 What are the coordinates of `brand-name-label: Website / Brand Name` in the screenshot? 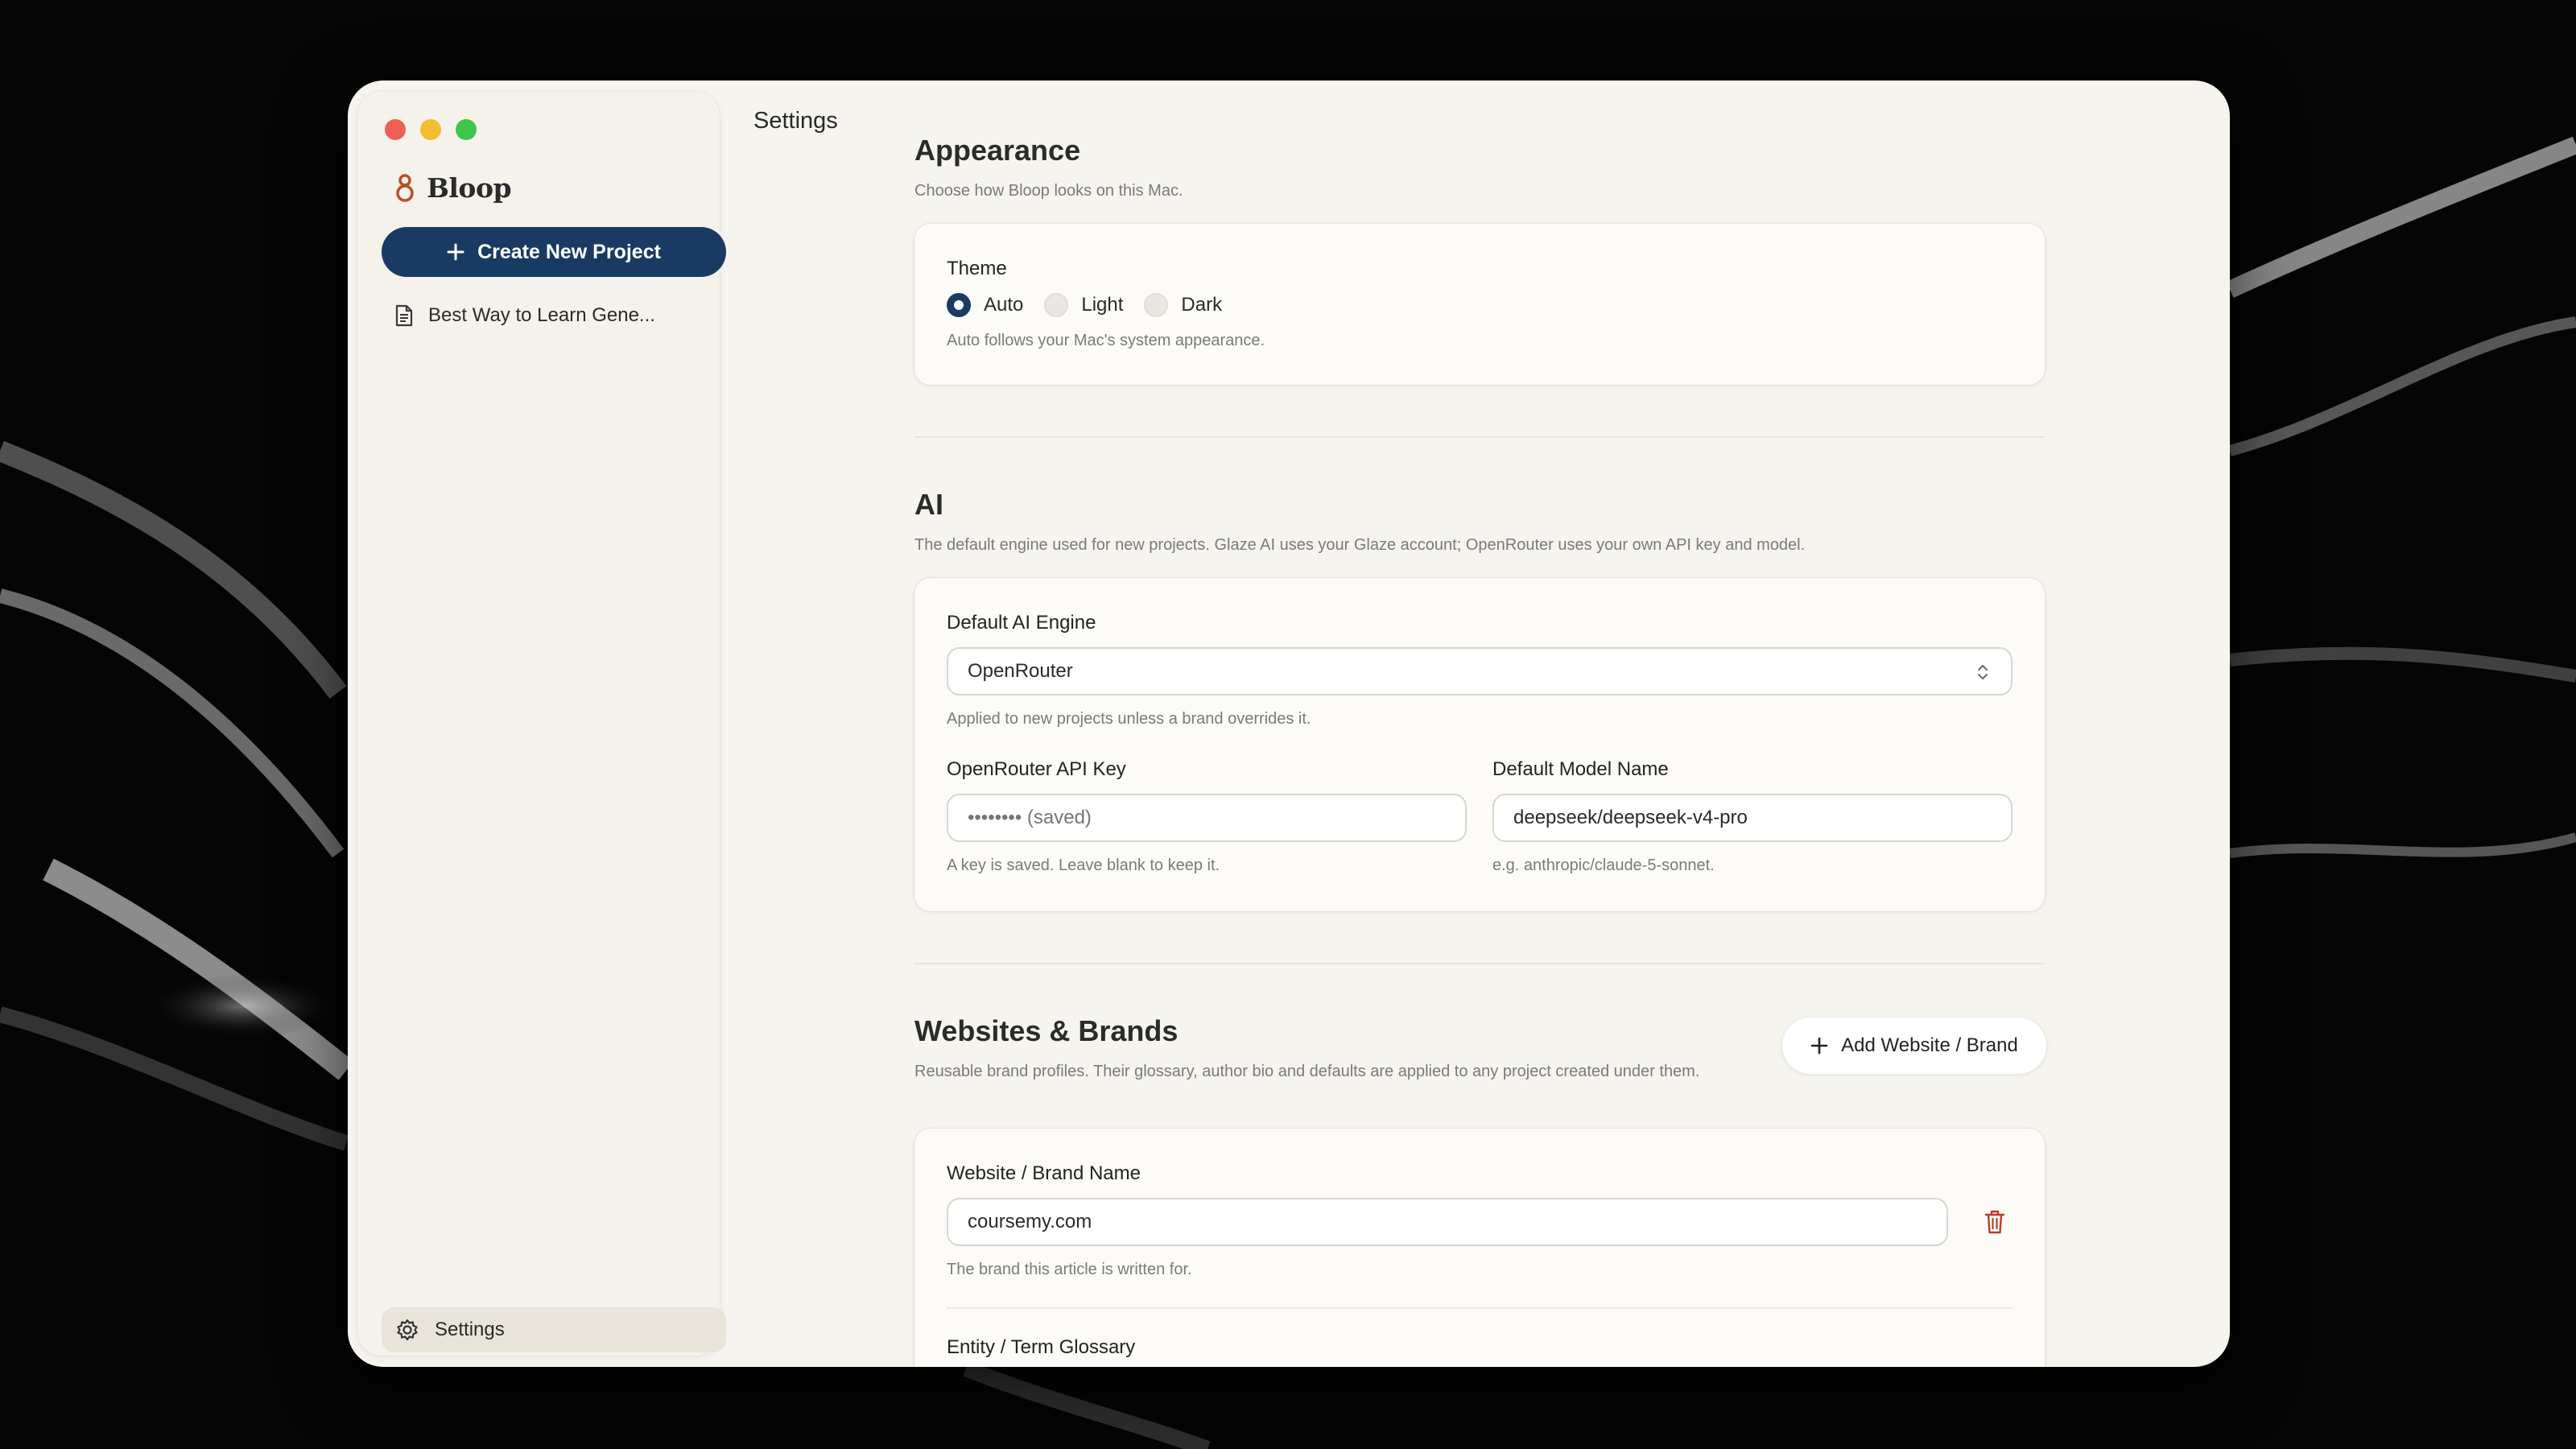 It's located at (1044, 1173).